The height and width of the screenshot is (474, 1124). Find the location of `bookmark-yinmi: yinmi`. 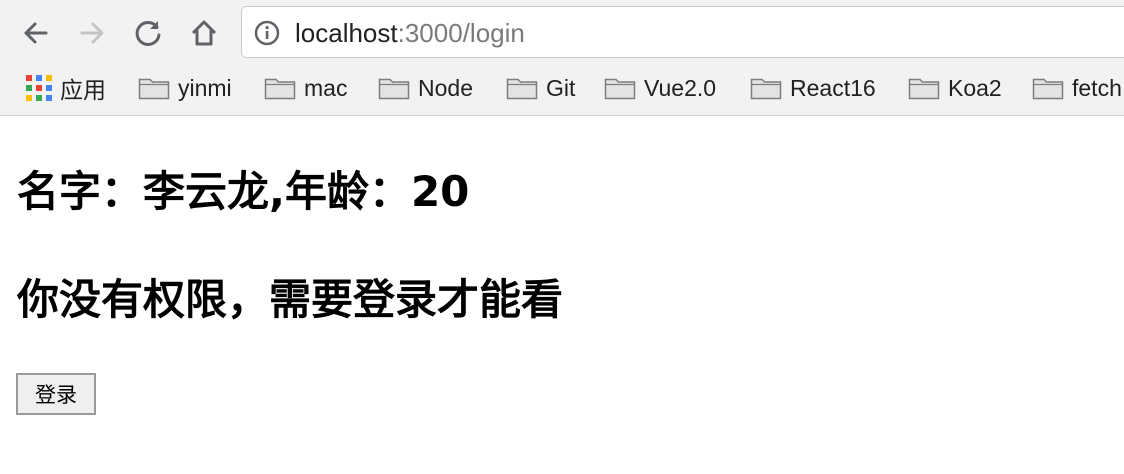

bookmark-yinmi: yinmi is located at coordinates (185, 88).